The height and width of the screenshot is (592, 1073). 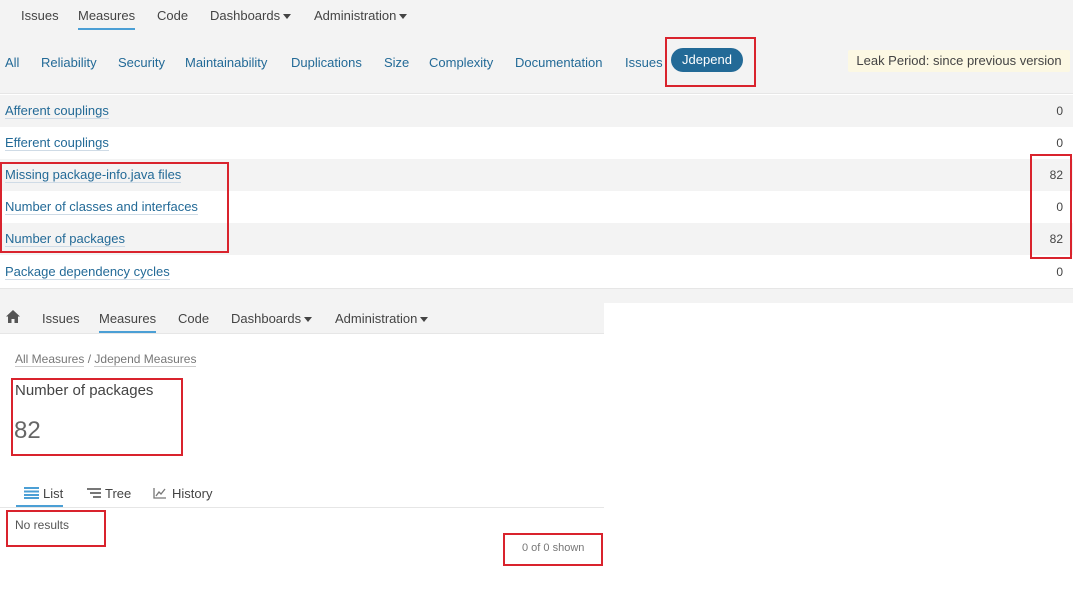 What do you see at coordinates (302, 495) in the screenshot?
I see `view-tabs: List Tree History` at bounding box center [302, 495].